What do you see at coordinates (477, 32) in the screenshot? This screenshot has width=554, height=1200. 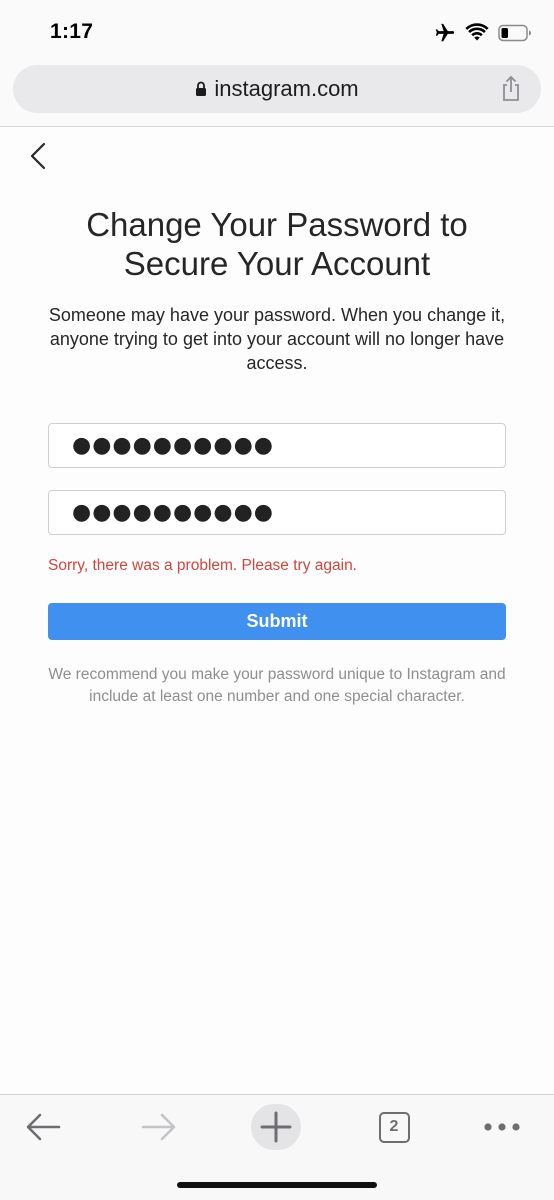 I see `wifi-icon` at bounding box center [477, 32].